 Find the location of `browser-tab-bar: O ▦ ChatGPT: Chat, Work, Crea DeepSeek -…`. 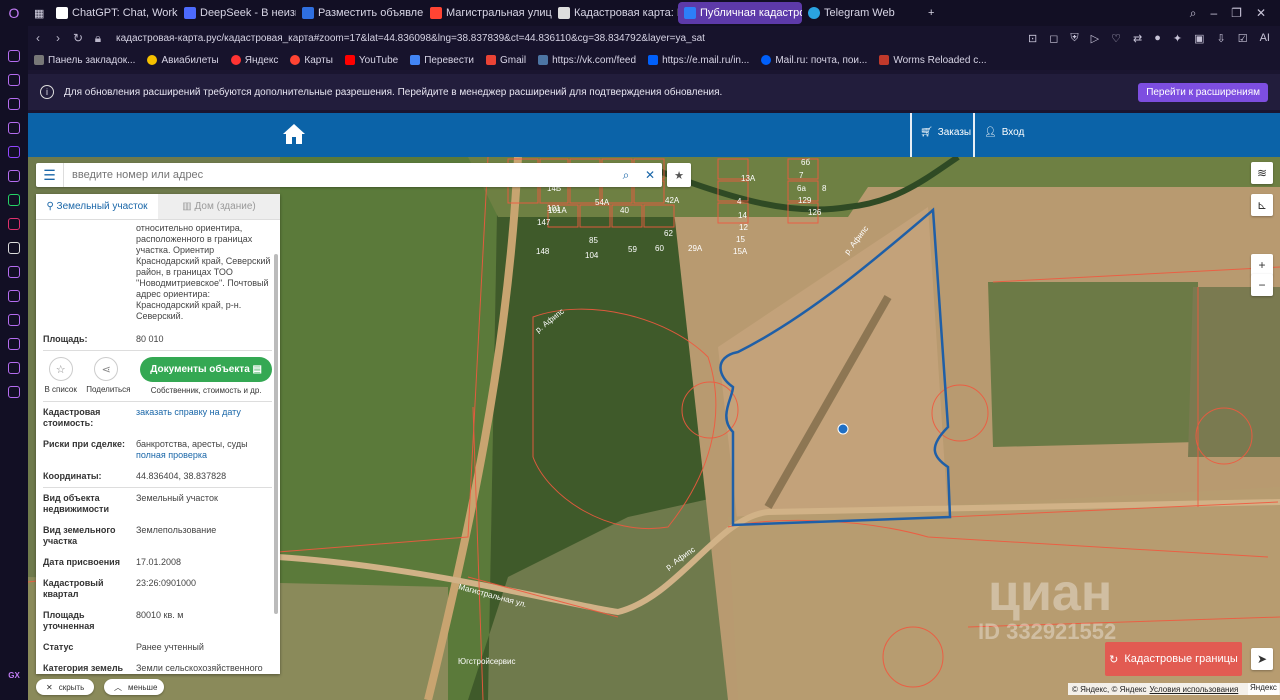

browser-tab-bar: O ▦ ChatGPT: Chat, Work, Crea DeepSeek -… is located at coordinates (640, 13).